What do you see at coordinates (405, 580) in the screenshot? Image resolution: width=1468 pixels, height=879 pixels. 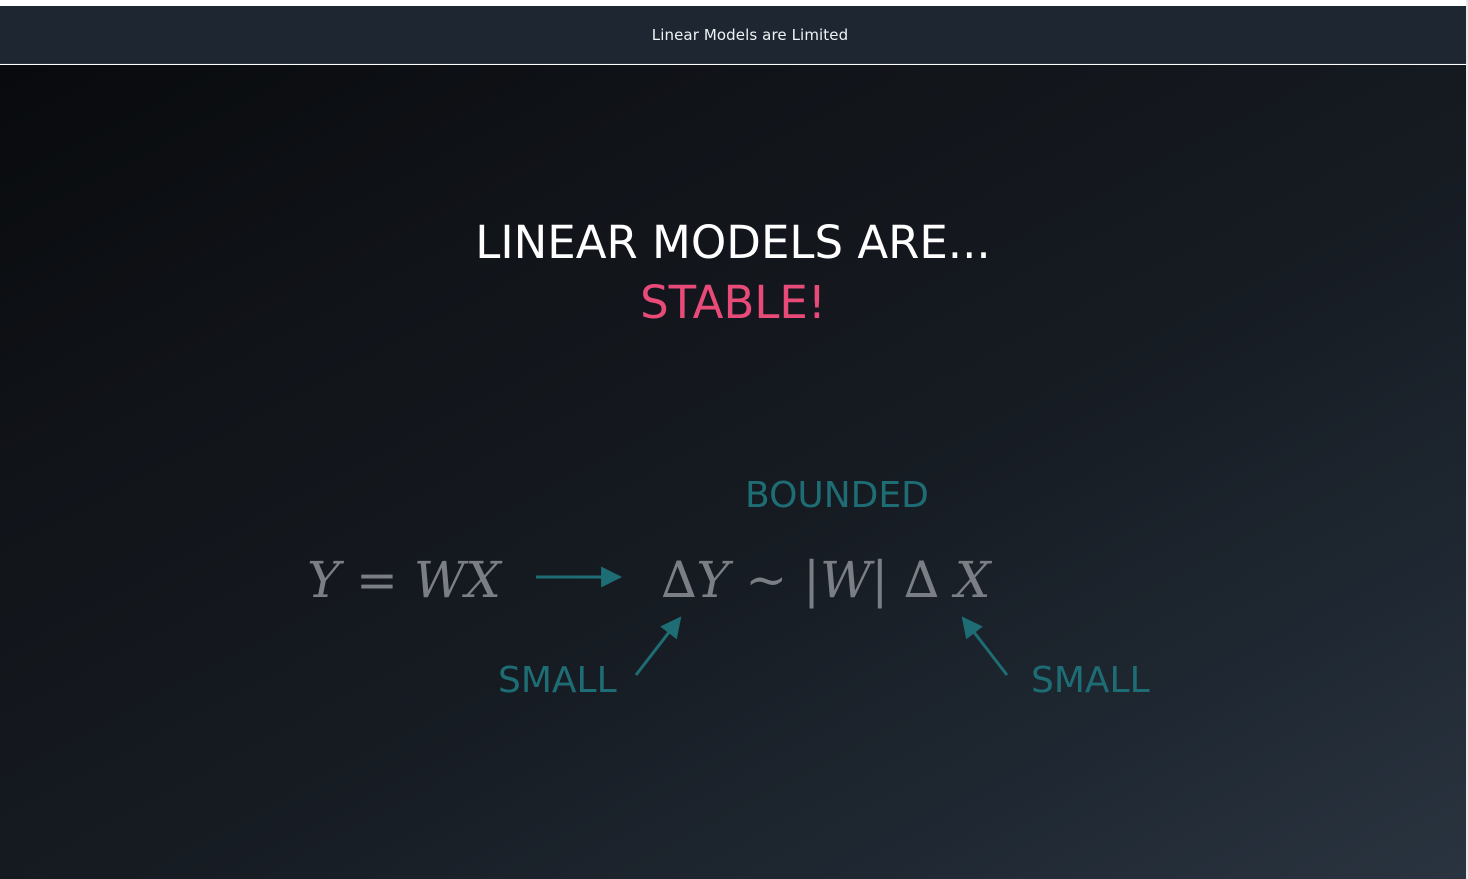 I see `equation-left: Y = WX` at bounding box center [405, 580].